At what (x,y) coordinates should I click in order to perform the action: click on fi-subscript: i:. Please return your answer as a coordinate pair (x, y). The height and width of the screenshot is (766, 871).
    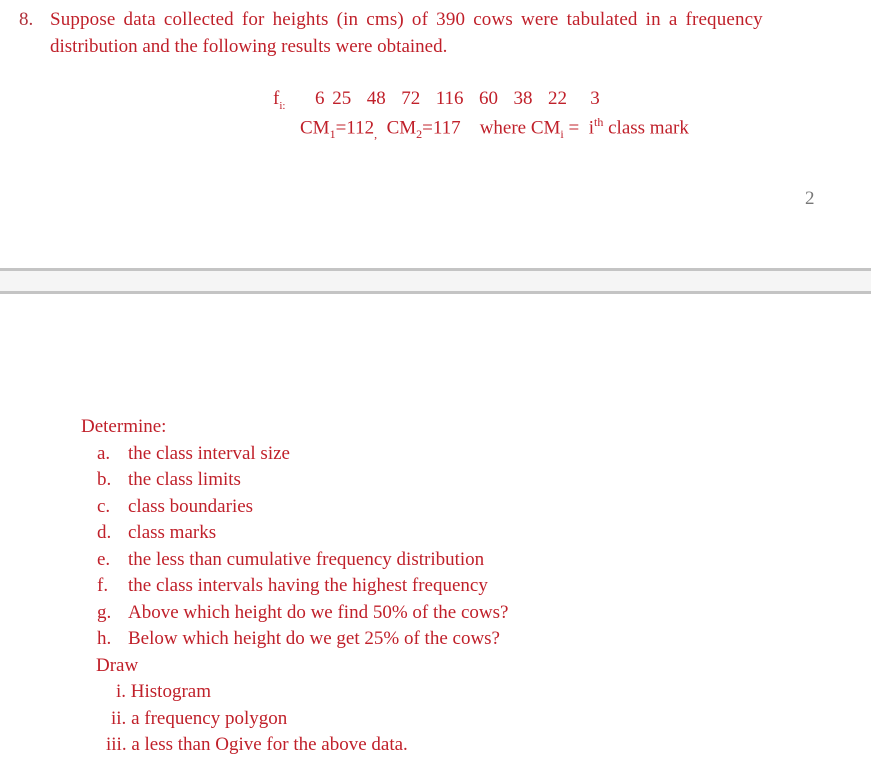
    Looking at the image, I should click on (282, 105).